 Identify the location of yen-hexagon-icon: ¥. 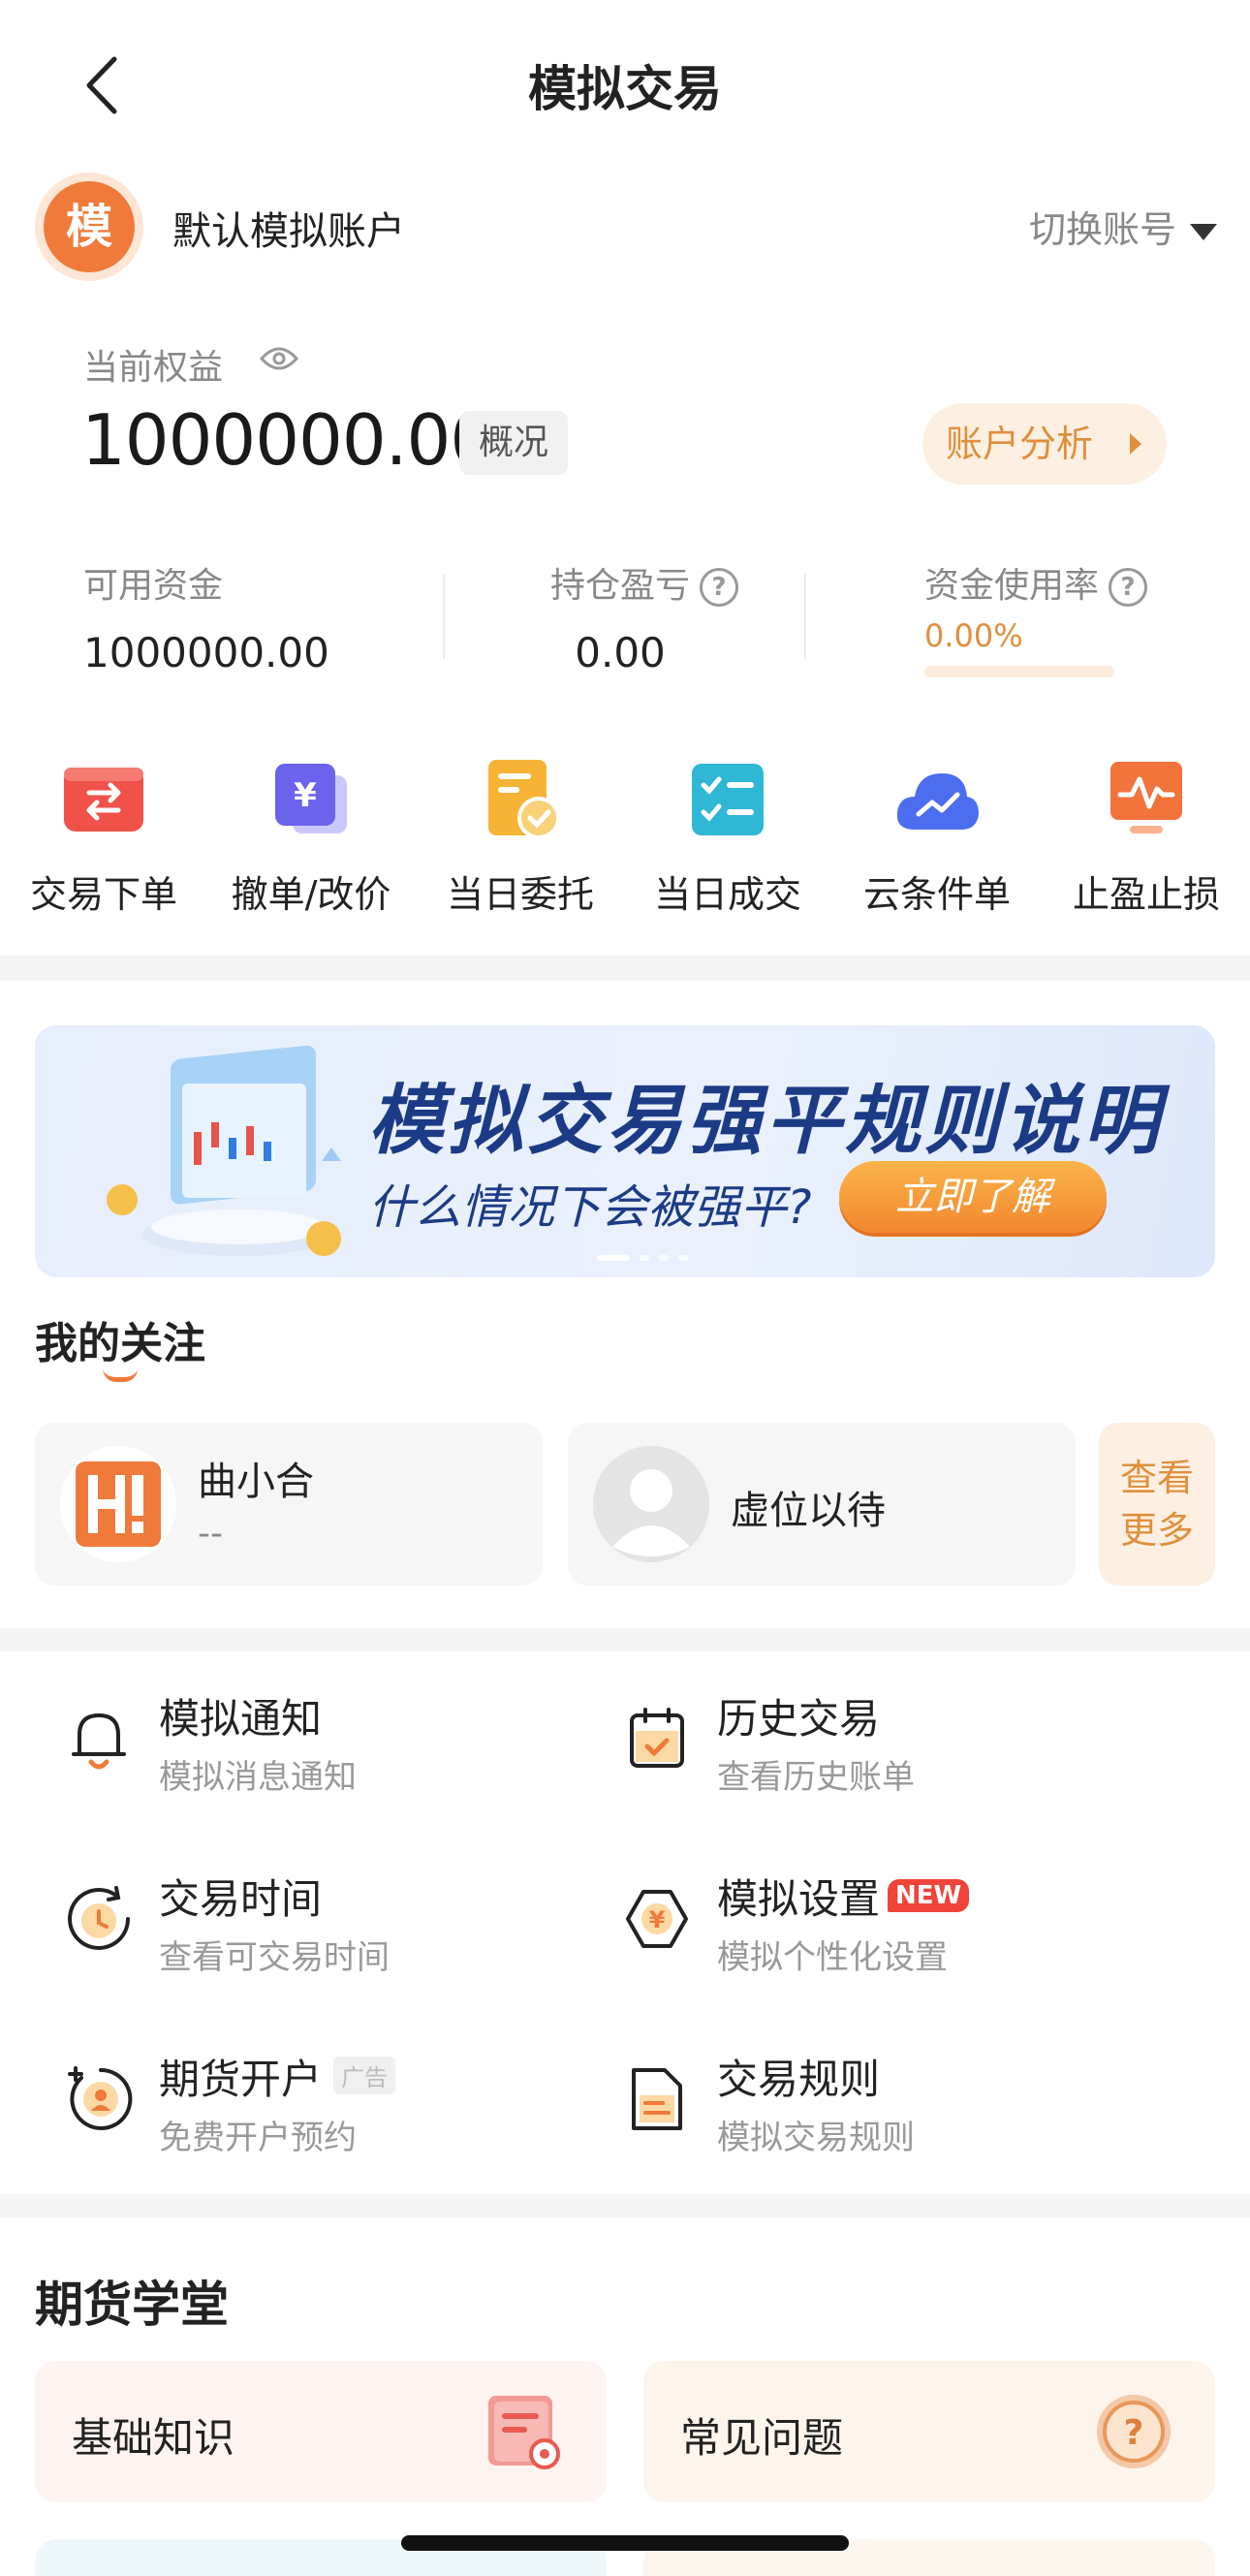
(657, 1919).